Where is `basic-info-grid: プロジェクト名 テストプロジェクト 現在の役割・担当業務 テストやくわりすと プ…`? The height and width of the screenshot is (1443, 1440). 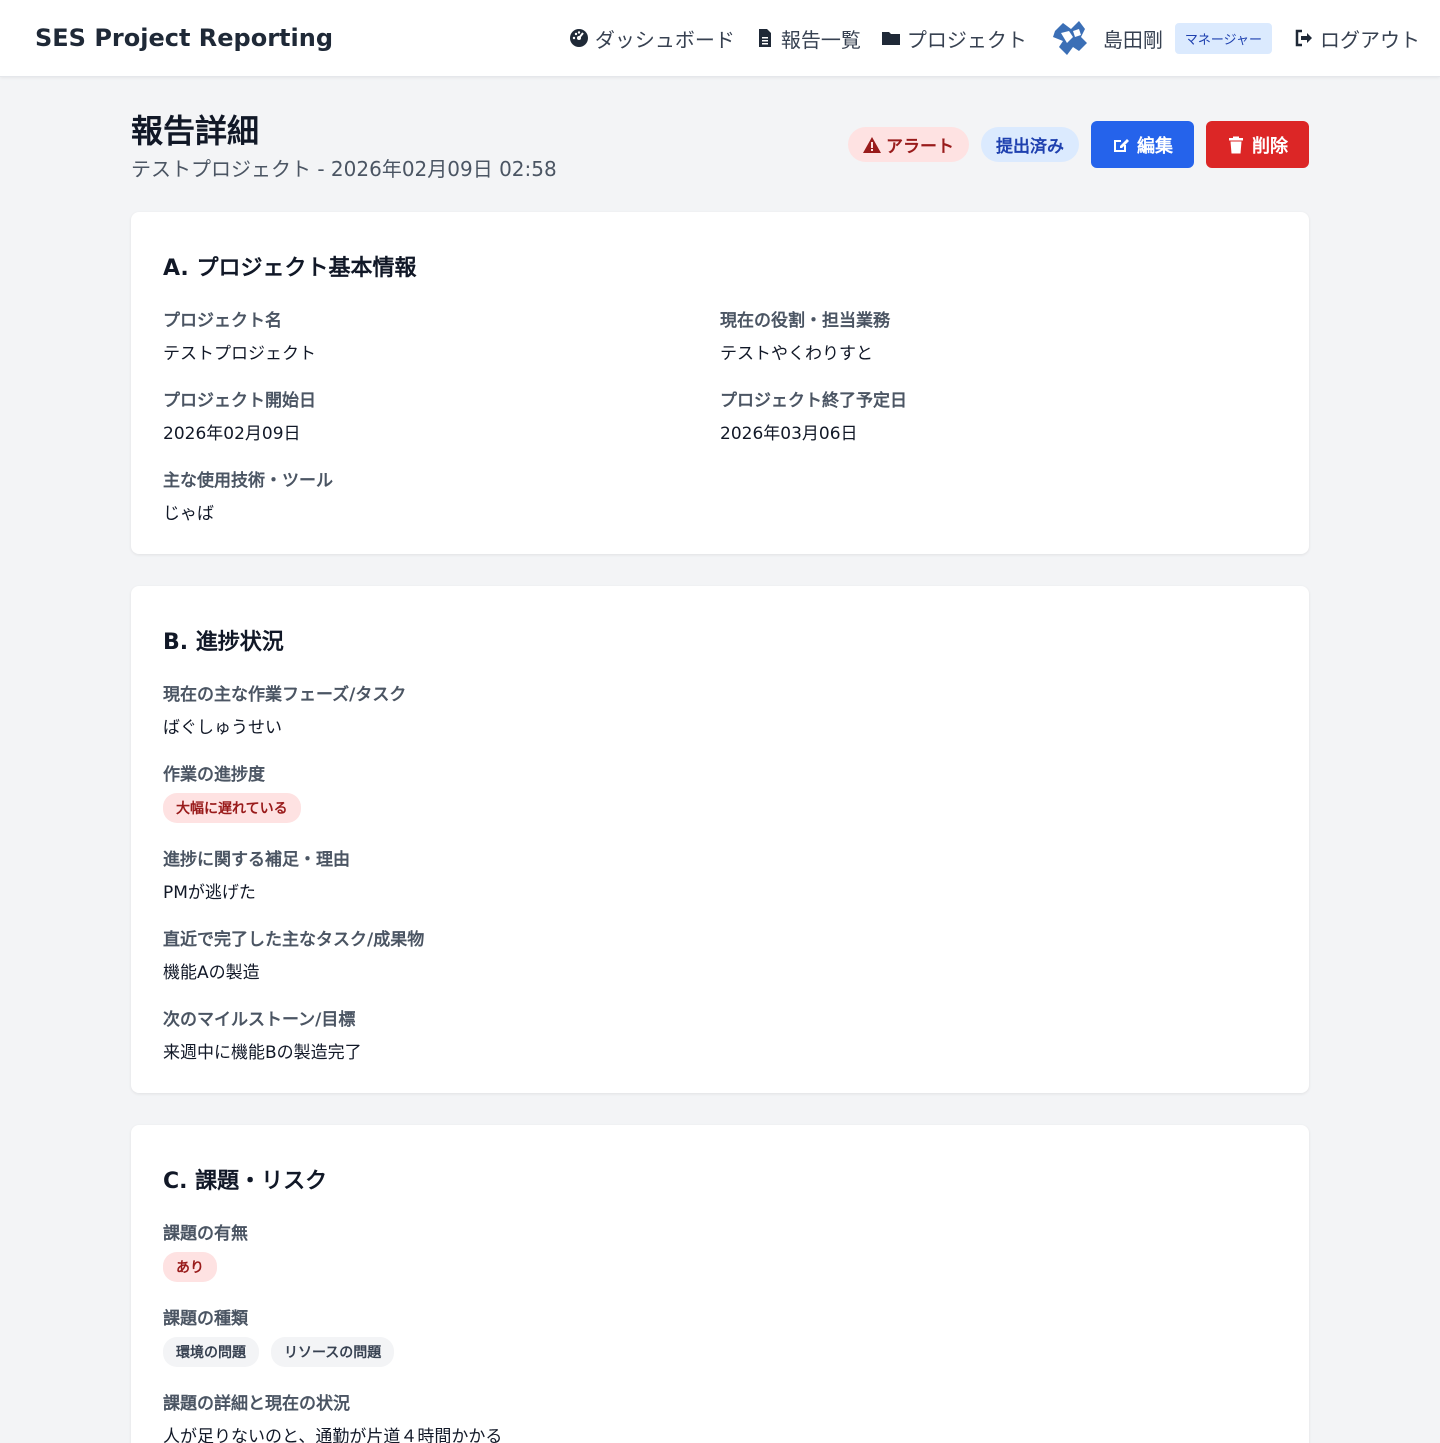 basic-info-grid: プロジェクト名 テストプロジェクト 現在の役割・担当業務 テストやくわりすと プ… is located at coordinates (720, 415).